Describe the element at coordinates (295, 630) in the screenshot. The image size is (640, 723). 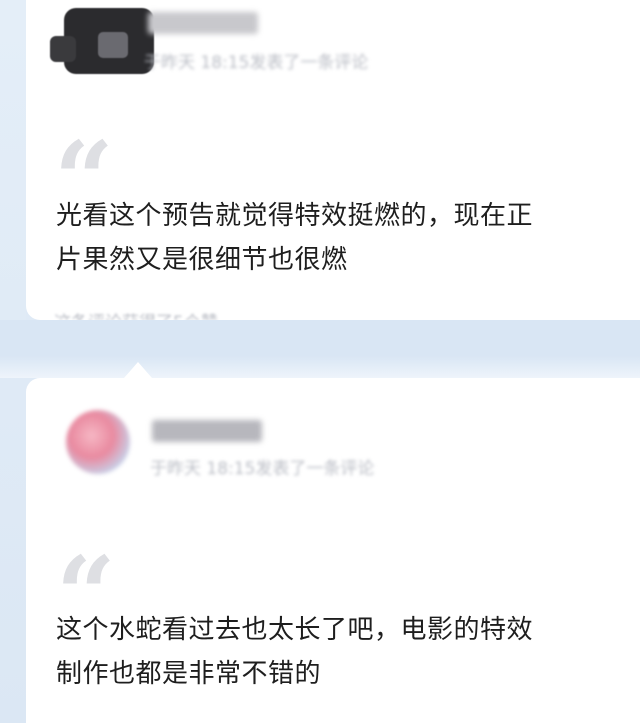
I see `comment-line: 这个水蛇看过去也太长了吧，电影的特效` at that location.